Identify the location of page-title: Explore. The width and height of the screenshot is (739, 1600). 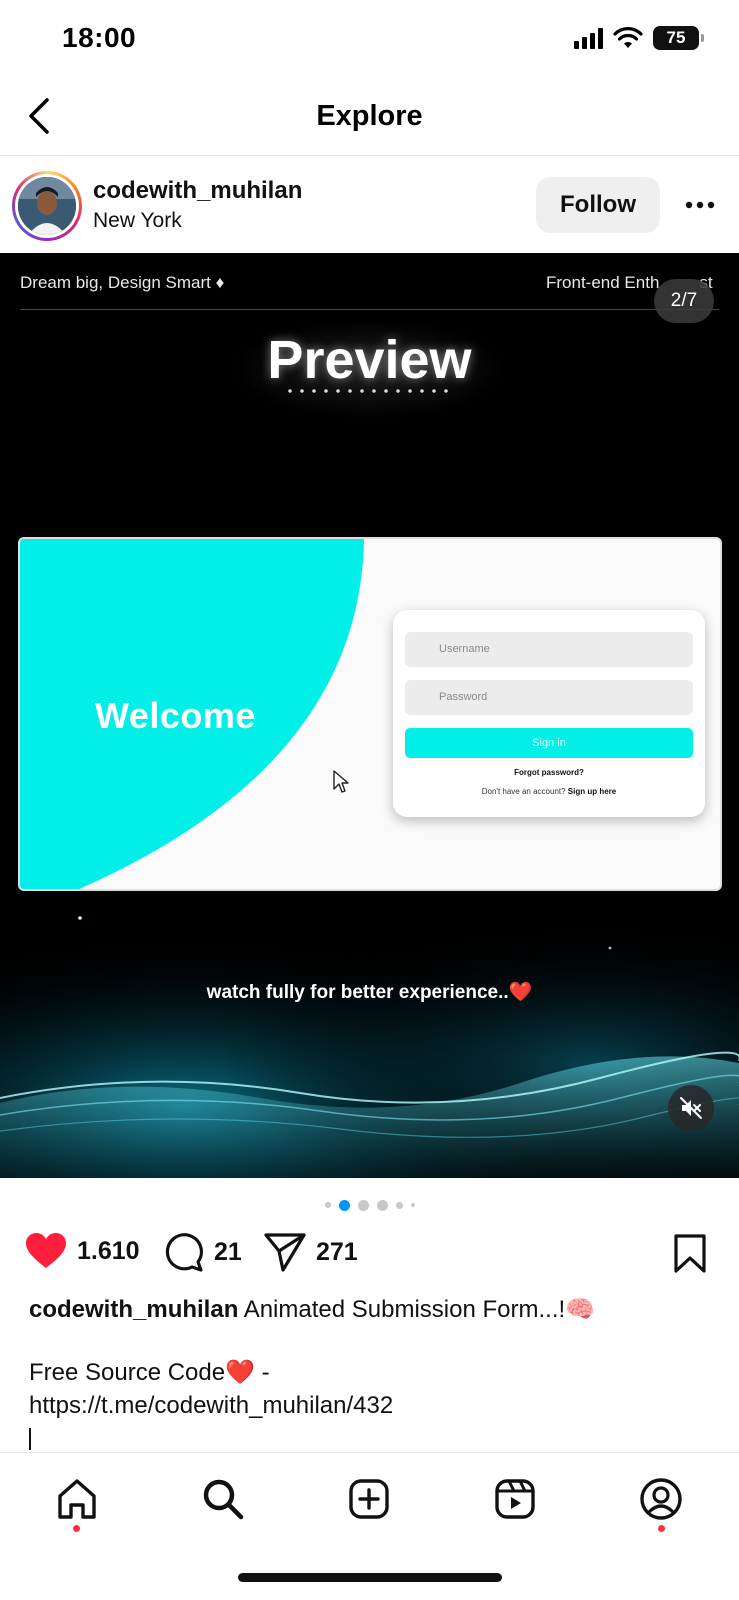
(369, 116).